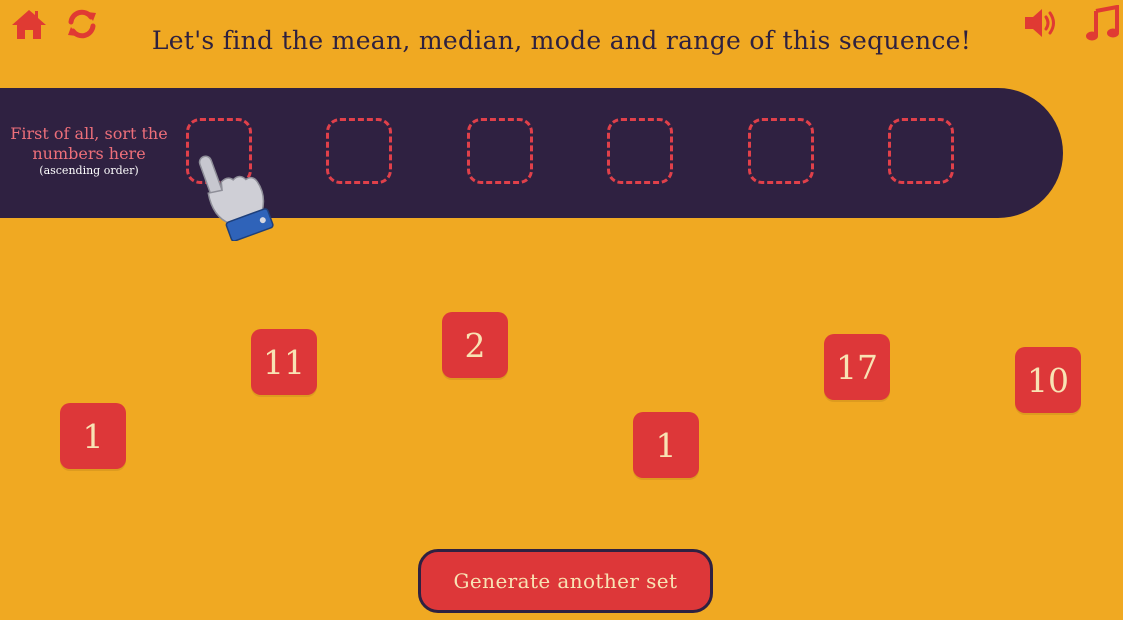 This screenshot has width=1123, height=620. I want to click on sort-instruction-text: First of all, sort the numbers here, so click(89, 143).